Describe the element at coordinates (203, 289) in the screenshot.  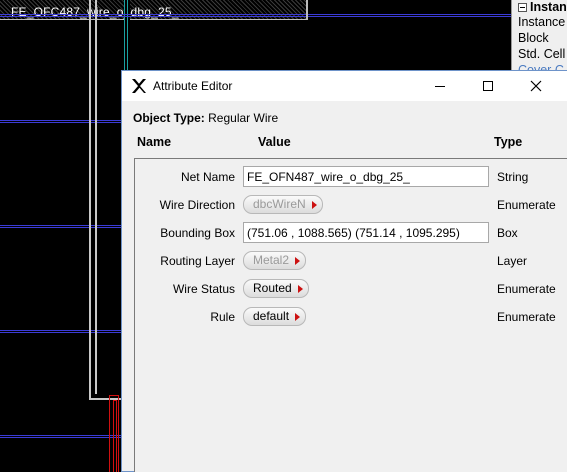
I see `wire-status-label: Wire Status` at that location.